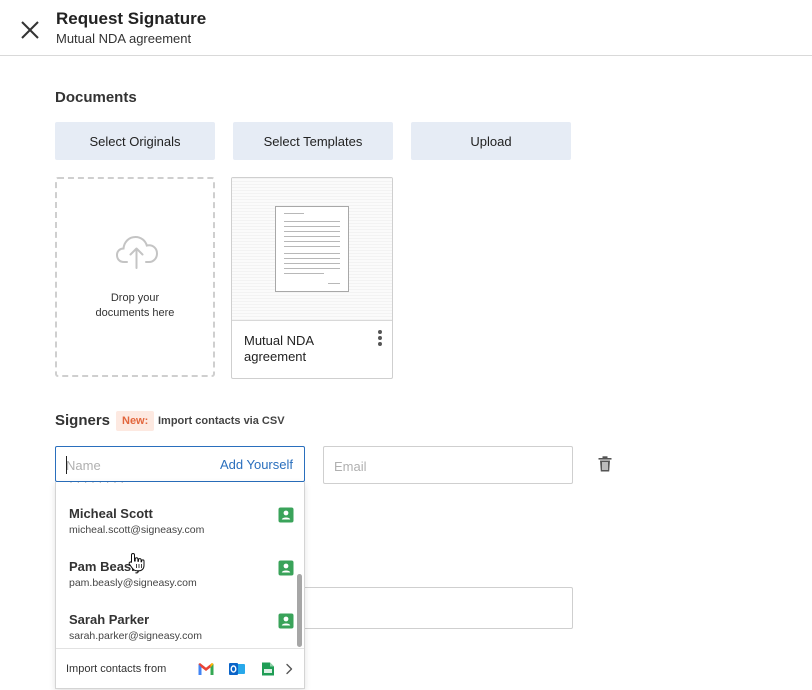 The height and width of the screenshot is (690, 812). What do you see at coordinates (96, 97) in the screenshot?
I see `documents-heading: Documents` at bounding box center [96, 97].